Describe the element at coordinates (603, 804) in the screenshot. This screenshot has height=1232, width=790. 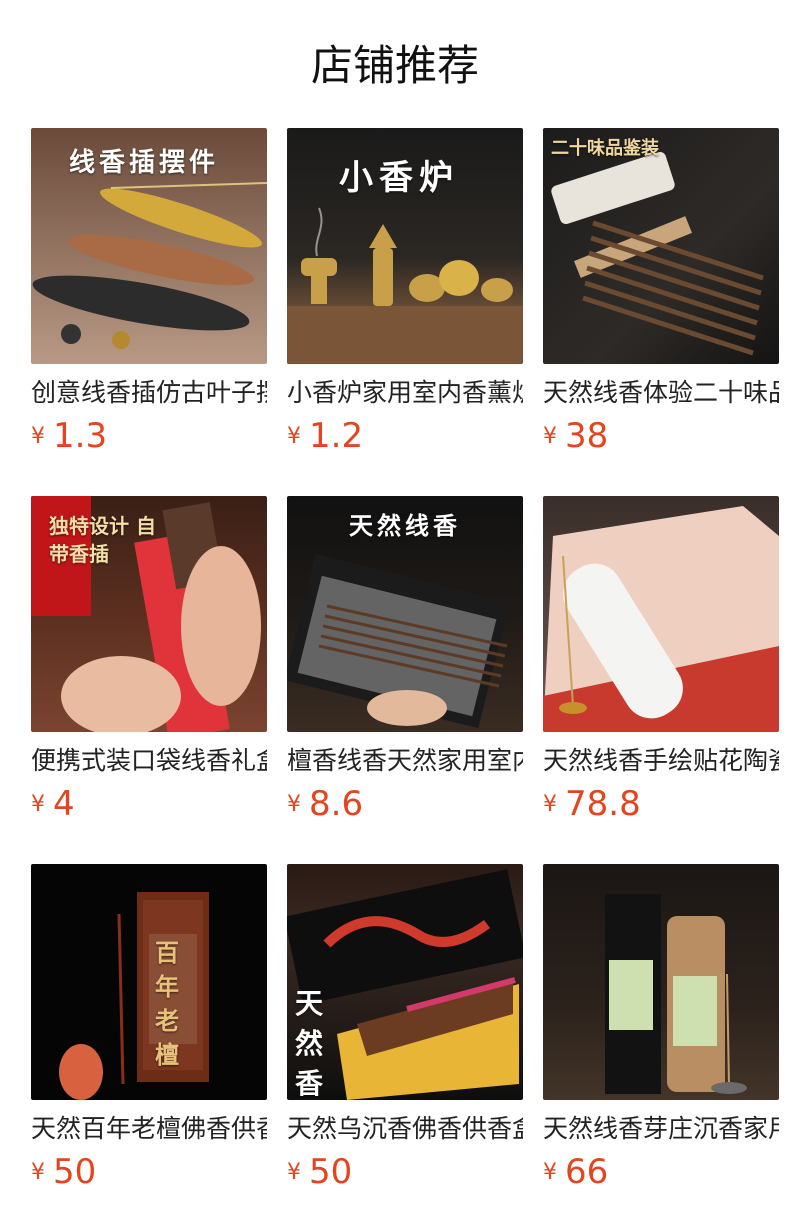
I see `price-amount: 78.8` at that location.